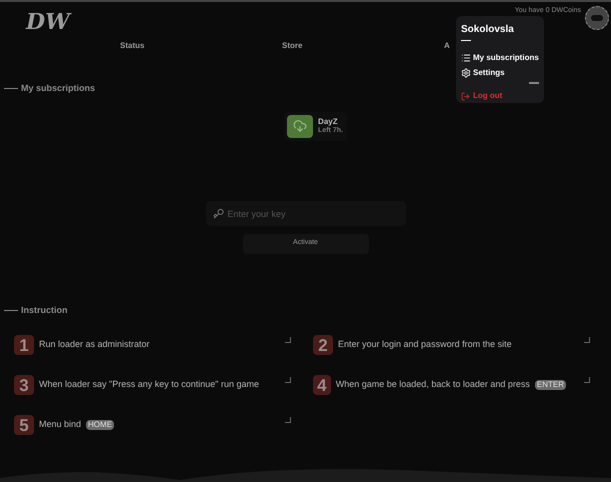  I want to click on logout-icon, so click(465, 96).